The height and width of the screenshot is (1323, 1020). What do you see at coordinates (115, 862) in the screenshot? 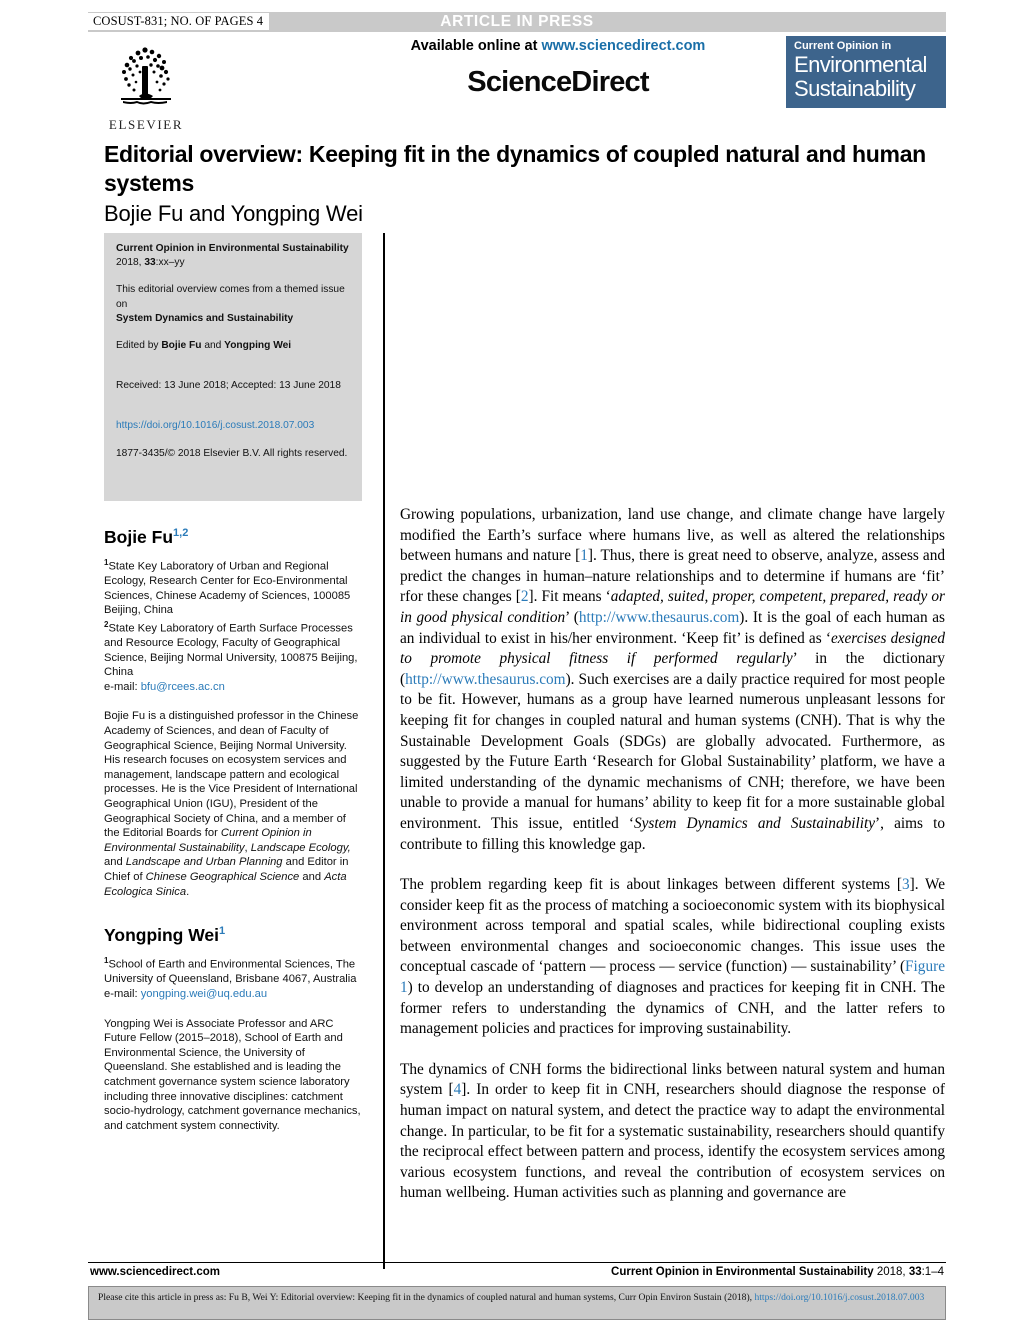
I see `bio-text-3: and` at bounding box center [115, 862].